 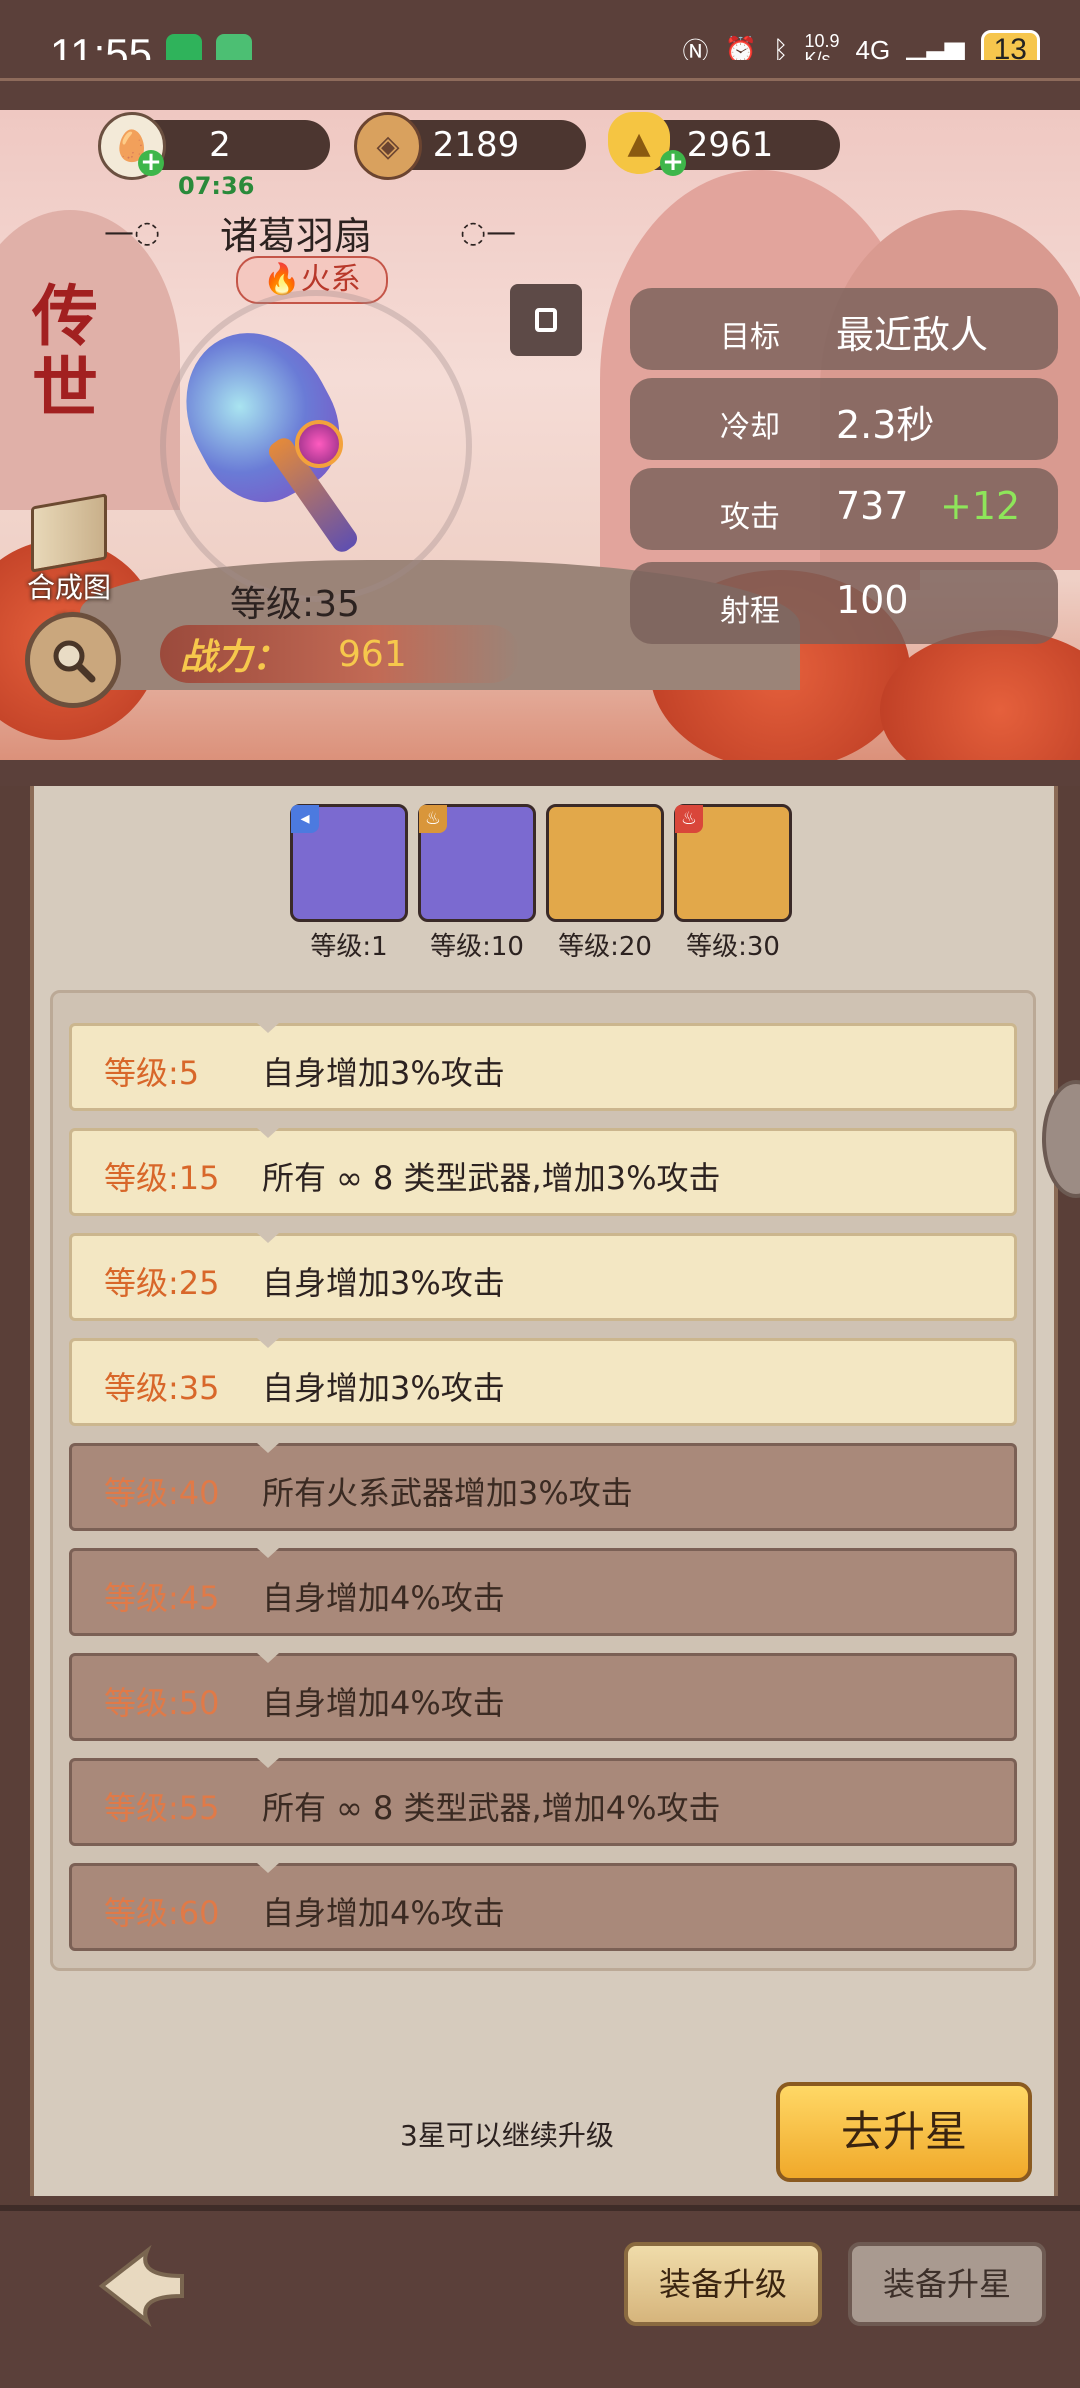 What do you see at coordinates (295, 604) in the screenshot?
I see `weapon-level: 等级:35` at bounding box center [295, 604].